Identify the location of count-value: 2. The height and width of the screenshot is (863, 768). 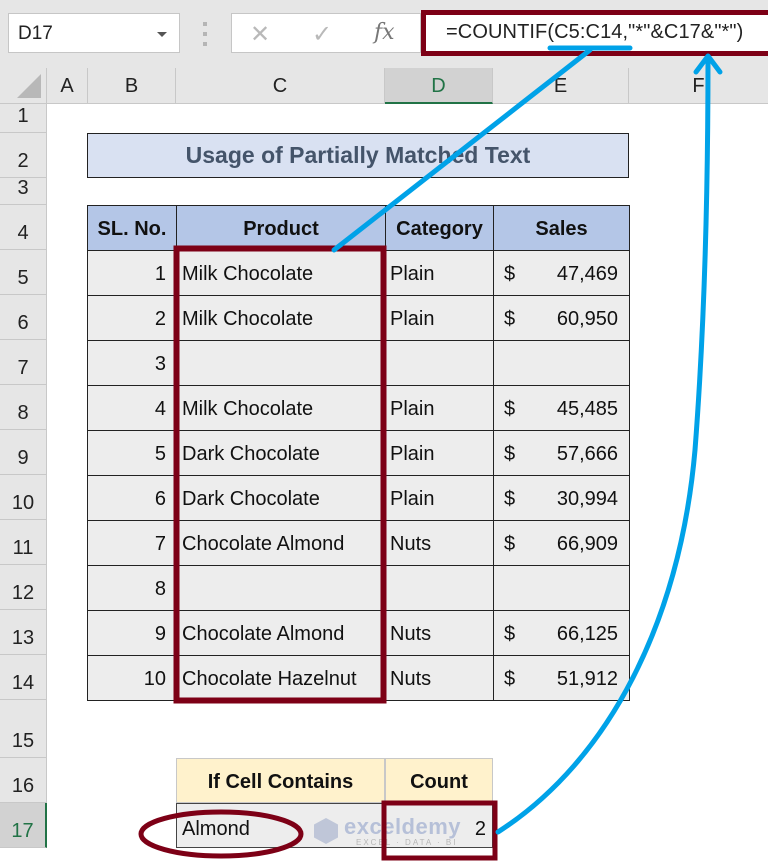
(480, 829).